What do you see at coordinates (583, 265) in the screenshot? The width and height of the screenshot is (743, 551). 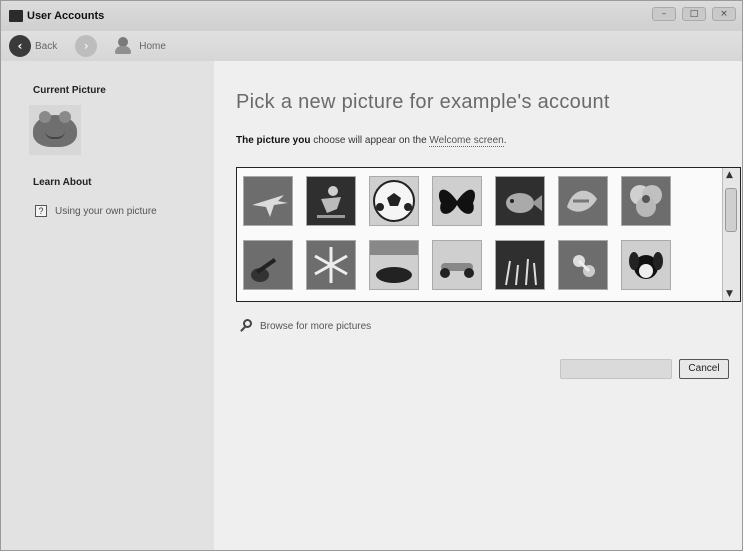 I see `picture-robot` at bounding box center [583, 265].